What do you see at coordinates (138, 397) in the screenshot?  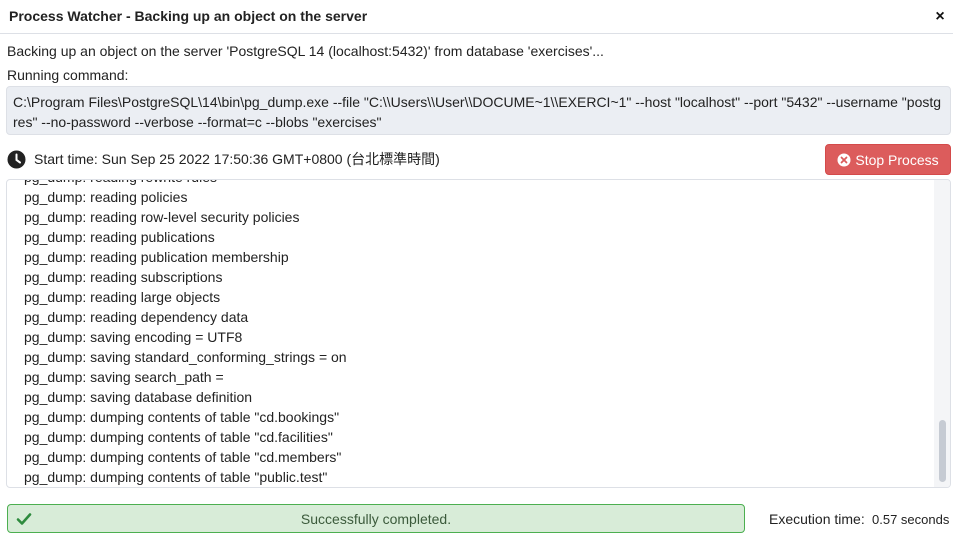 I see `log-line: pg_dump: saving database definition` at bounding box center [138, 397].